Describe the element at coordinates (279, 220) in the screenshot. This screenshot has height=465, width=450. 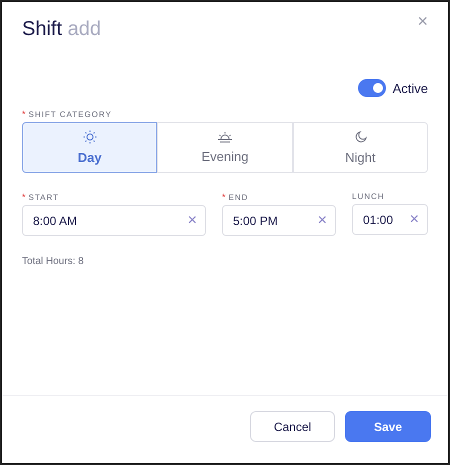
I see `time-field: 5:00 PM ×` at that location.